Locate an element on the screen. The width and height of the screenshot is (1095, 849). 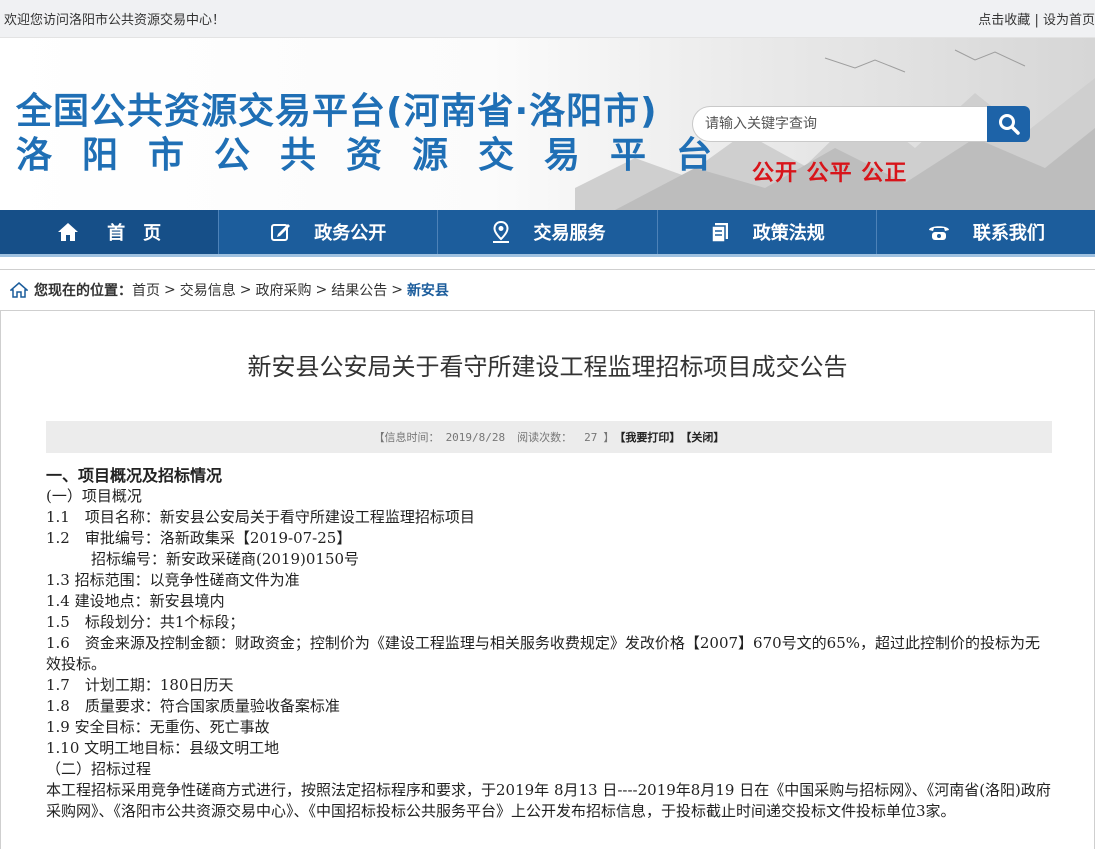
nav-item-label: 交易服务 is located at coordinates (569, 233).